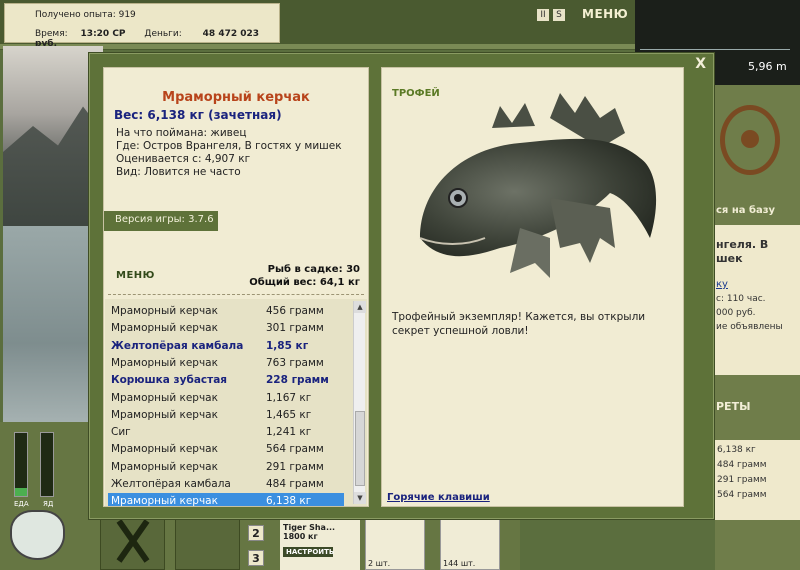 This screenshot has height=570, width=800. What do you see at coordinates (85, 15) in the screenshot?
I see `exp-text: Получено опыта: 919` at bounding box center [85, 15].